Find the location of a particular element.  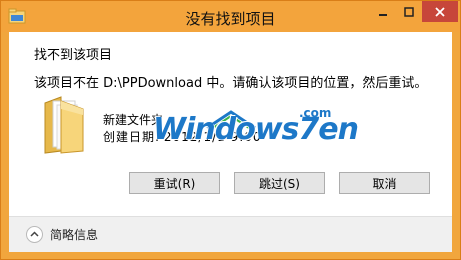

dialog-heading: 找不到该项目 is located at coordinates (73, 55).